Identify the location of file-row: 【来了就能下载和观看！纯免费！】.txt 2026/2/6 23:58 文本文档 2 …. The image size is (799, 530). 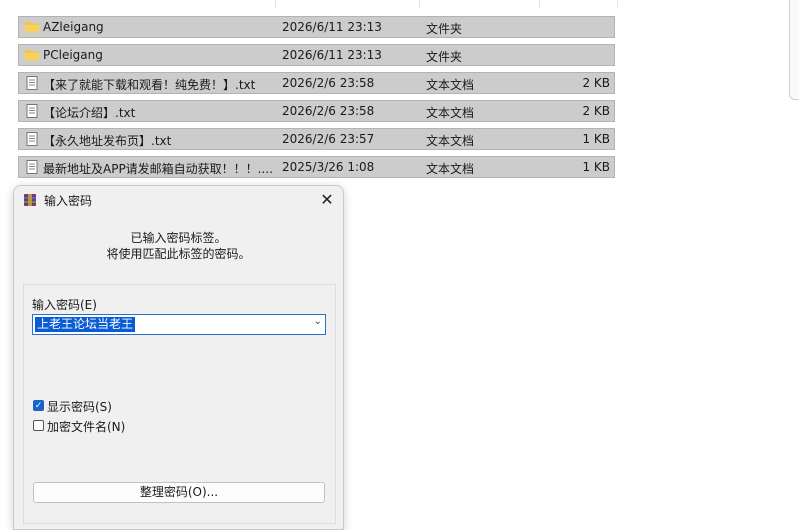
(316, 83).